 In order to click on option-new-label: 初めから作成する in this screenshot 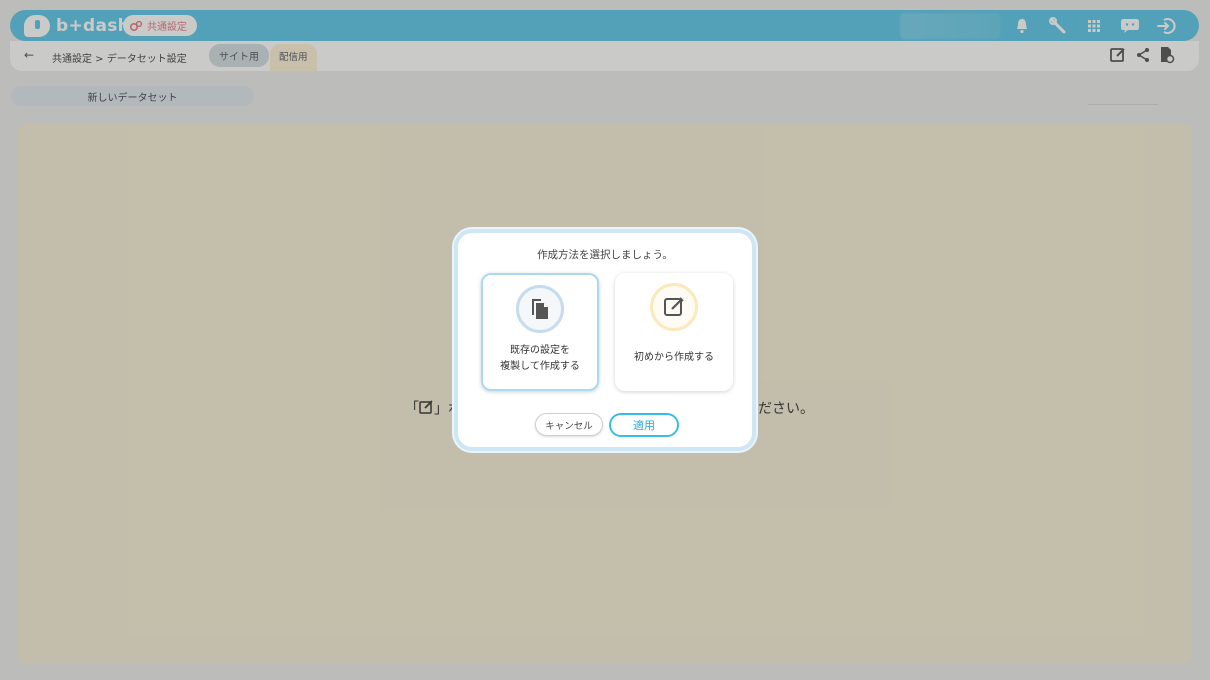, I will do `click(674, 357)`.